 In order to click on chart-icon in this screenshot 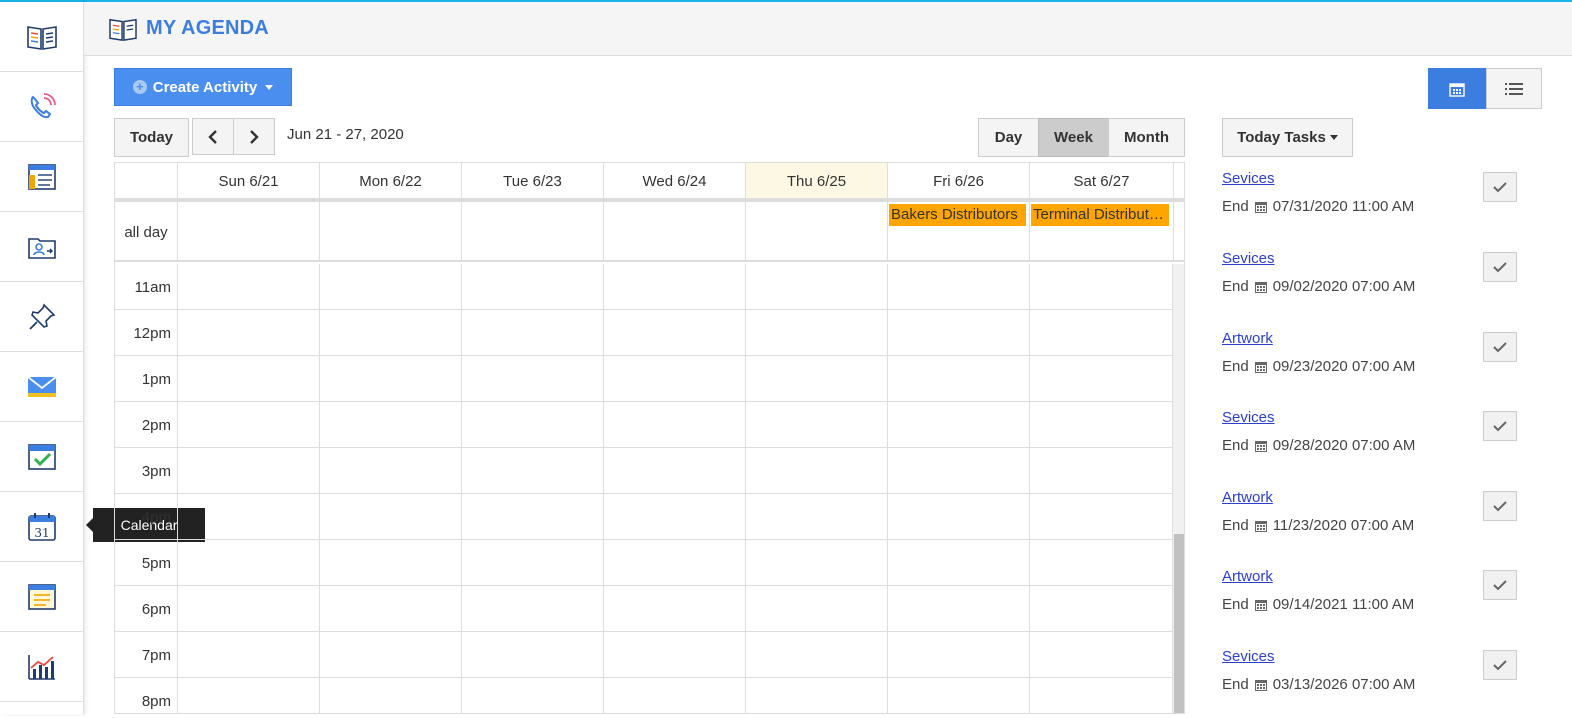, I will do `click(41, 667)`.